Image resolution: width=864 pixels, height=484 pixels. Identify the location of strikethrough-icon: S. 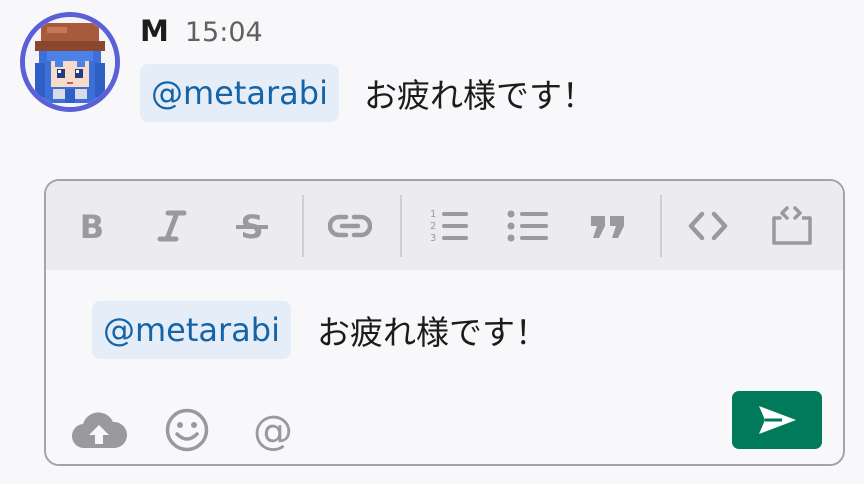
(252, 226).